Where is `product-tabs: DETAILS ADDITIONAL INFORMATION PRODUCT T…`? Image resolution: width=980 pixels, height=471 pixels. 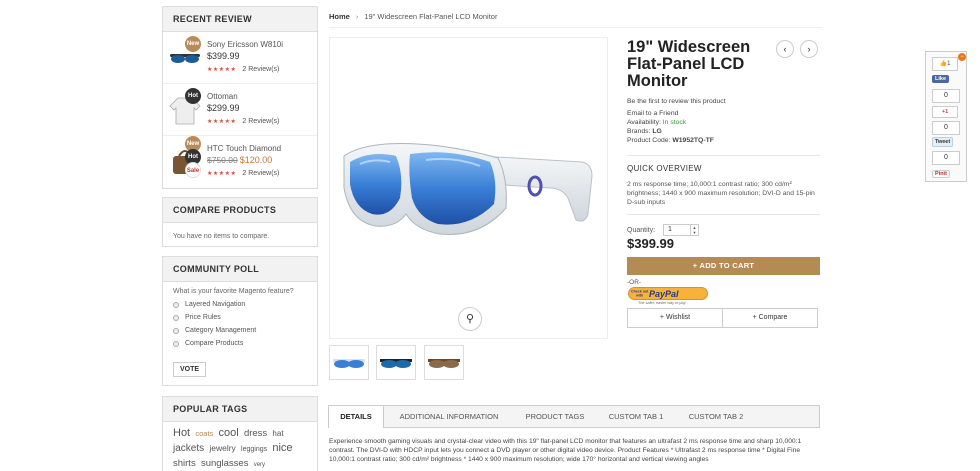
product-tabs: DETAILS ADDITIONAL INFORMATION PRODUCT T… is located at coordinates (574, 416).